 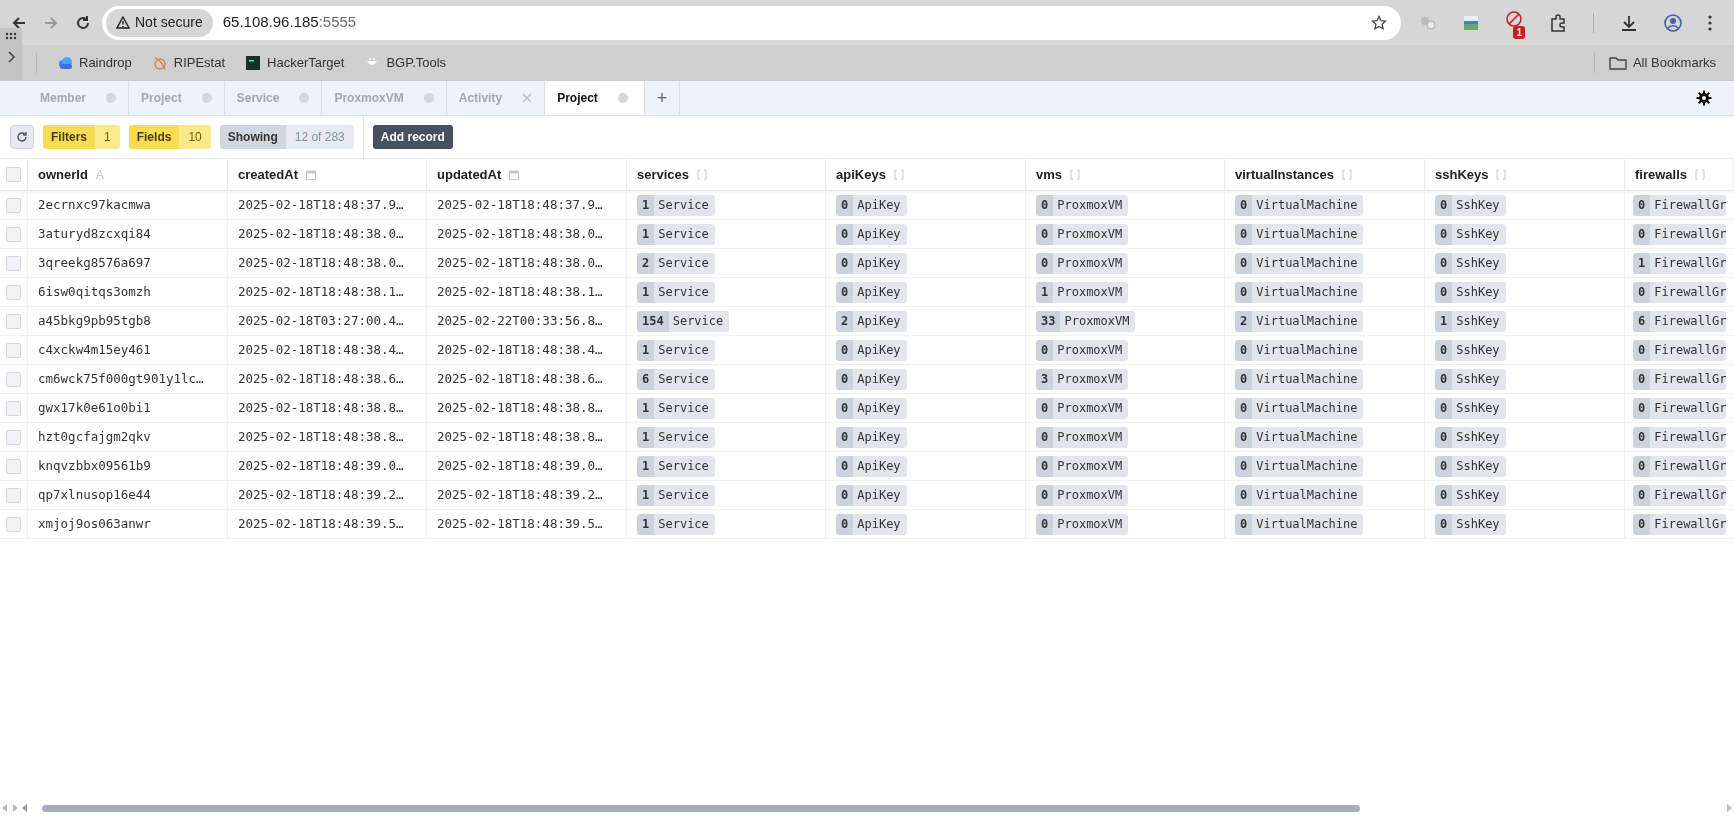 I want to click on chevron-right-icon, so click(x=11, y=57).